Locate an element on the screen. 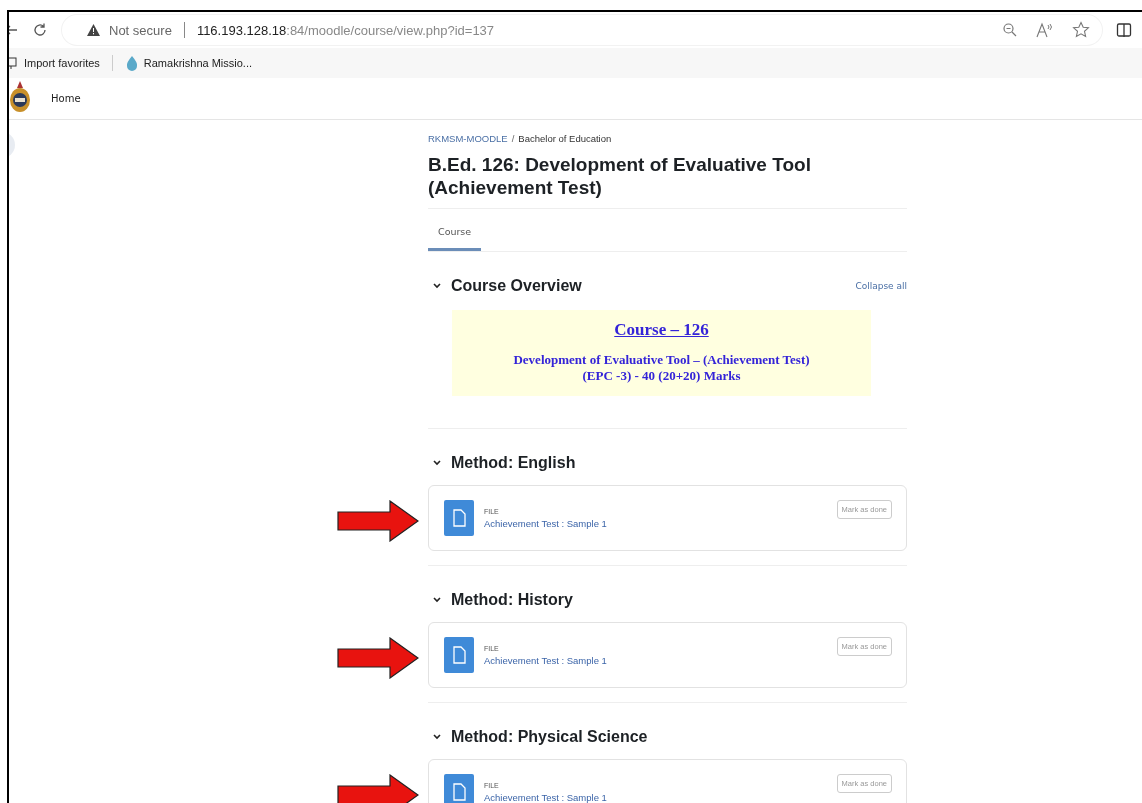 Image resolution: width=1142 pixels, height=803 pixels. star-icon is located at coordinates (1081, 30).